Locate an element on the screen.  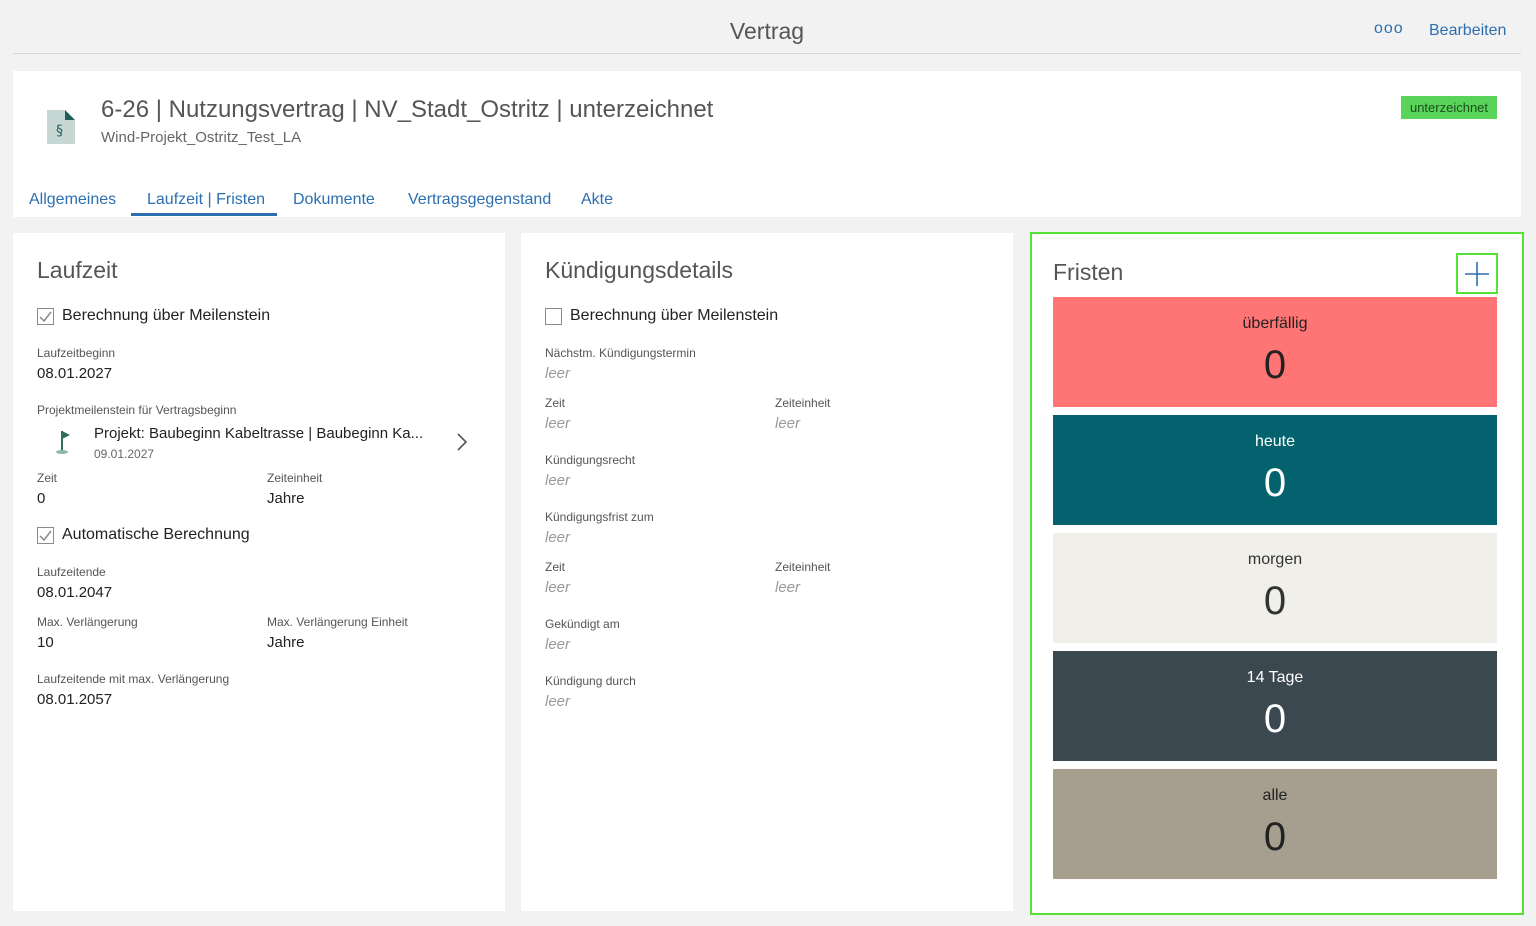
kuendigungsfrist-value: leer is located at coordinates (558, 537).